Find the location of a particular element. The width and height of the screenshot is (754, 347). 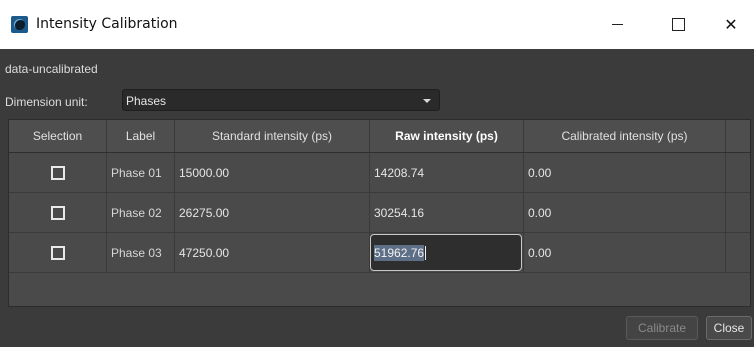

dimension-unit-label: Dimension unit: is located at coordinates (46, 102).